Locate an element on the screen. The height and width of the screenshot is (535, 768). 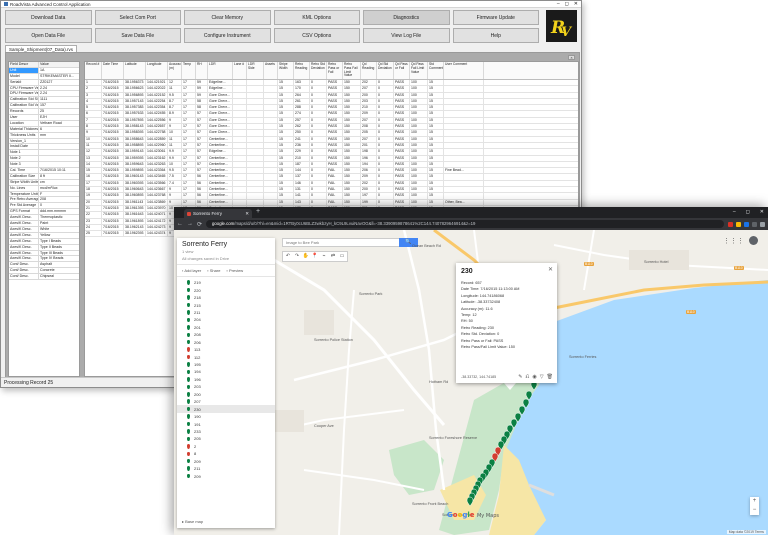
view-log-file-button: View Log File is located at coordinates (406, 35).